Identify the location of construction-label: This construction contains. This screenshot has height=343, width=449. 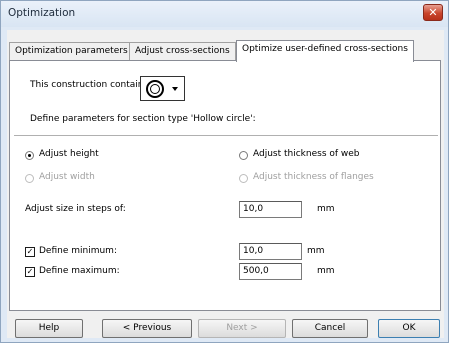
(89, 85).